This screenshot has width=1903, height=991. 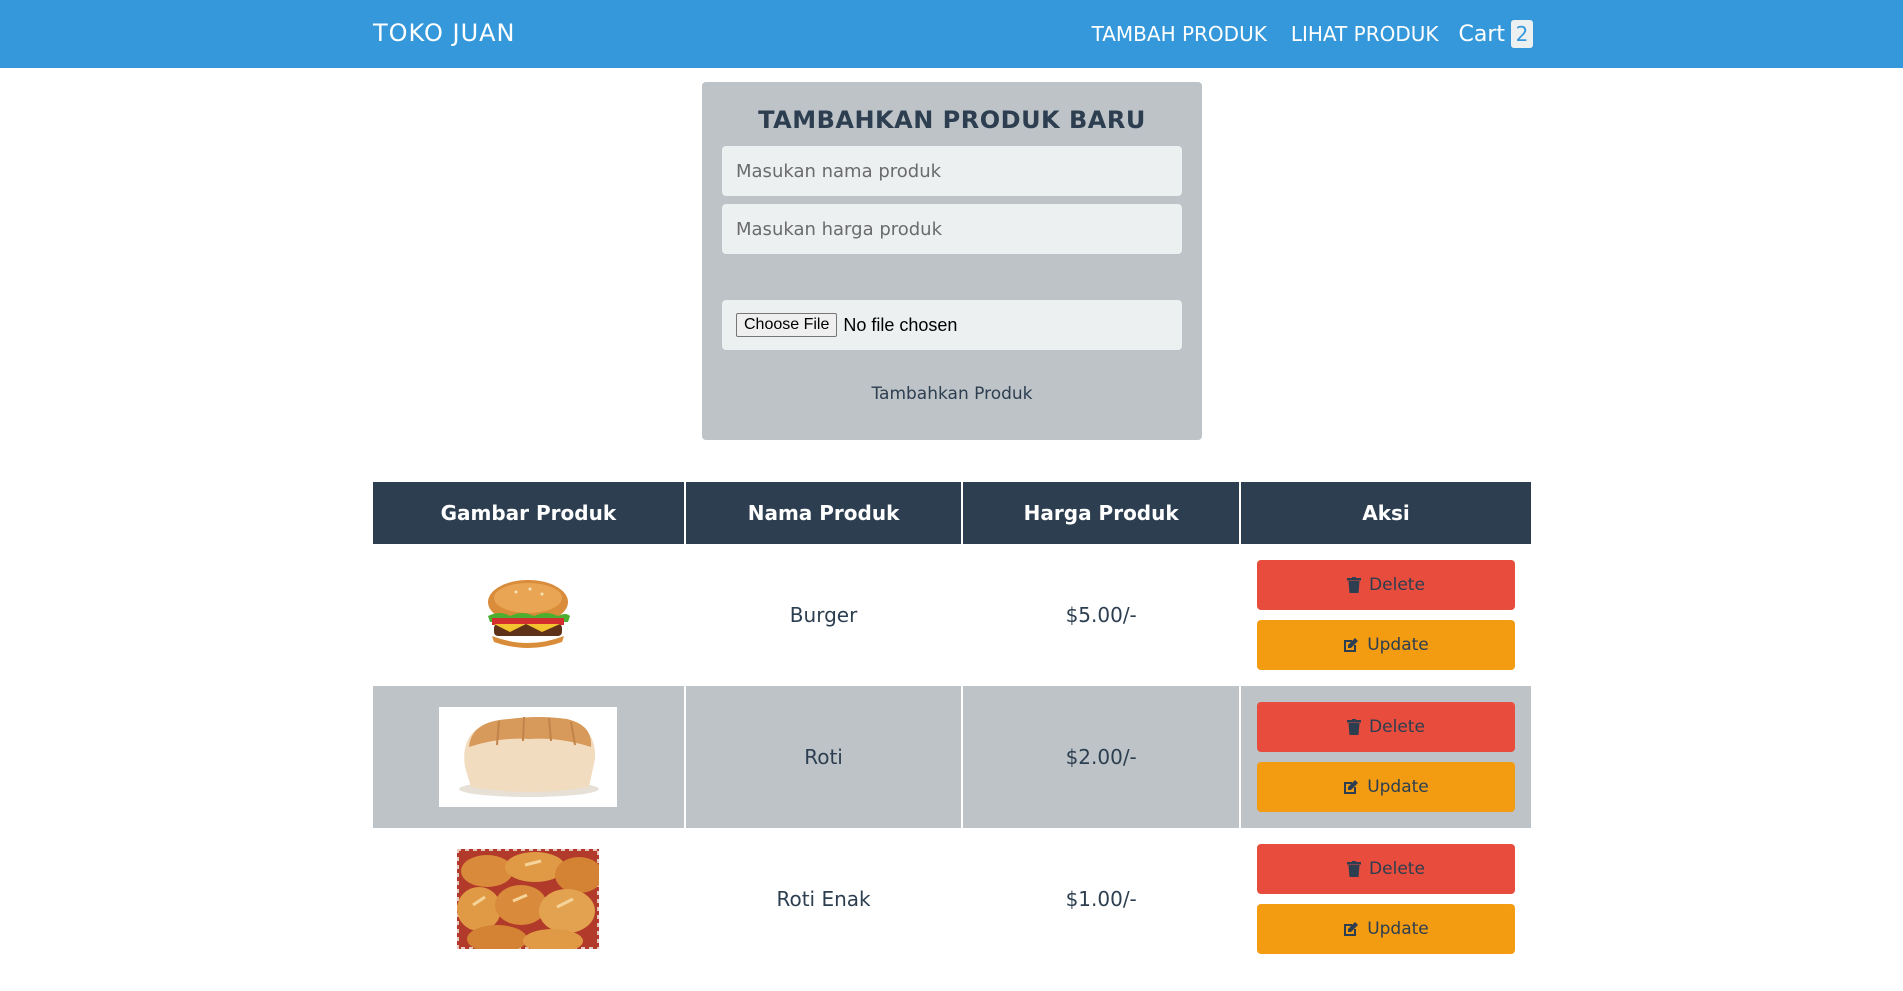 I want to click on nav-add-product: TAMBAH PRODUK, so click(x=1179, y=34).